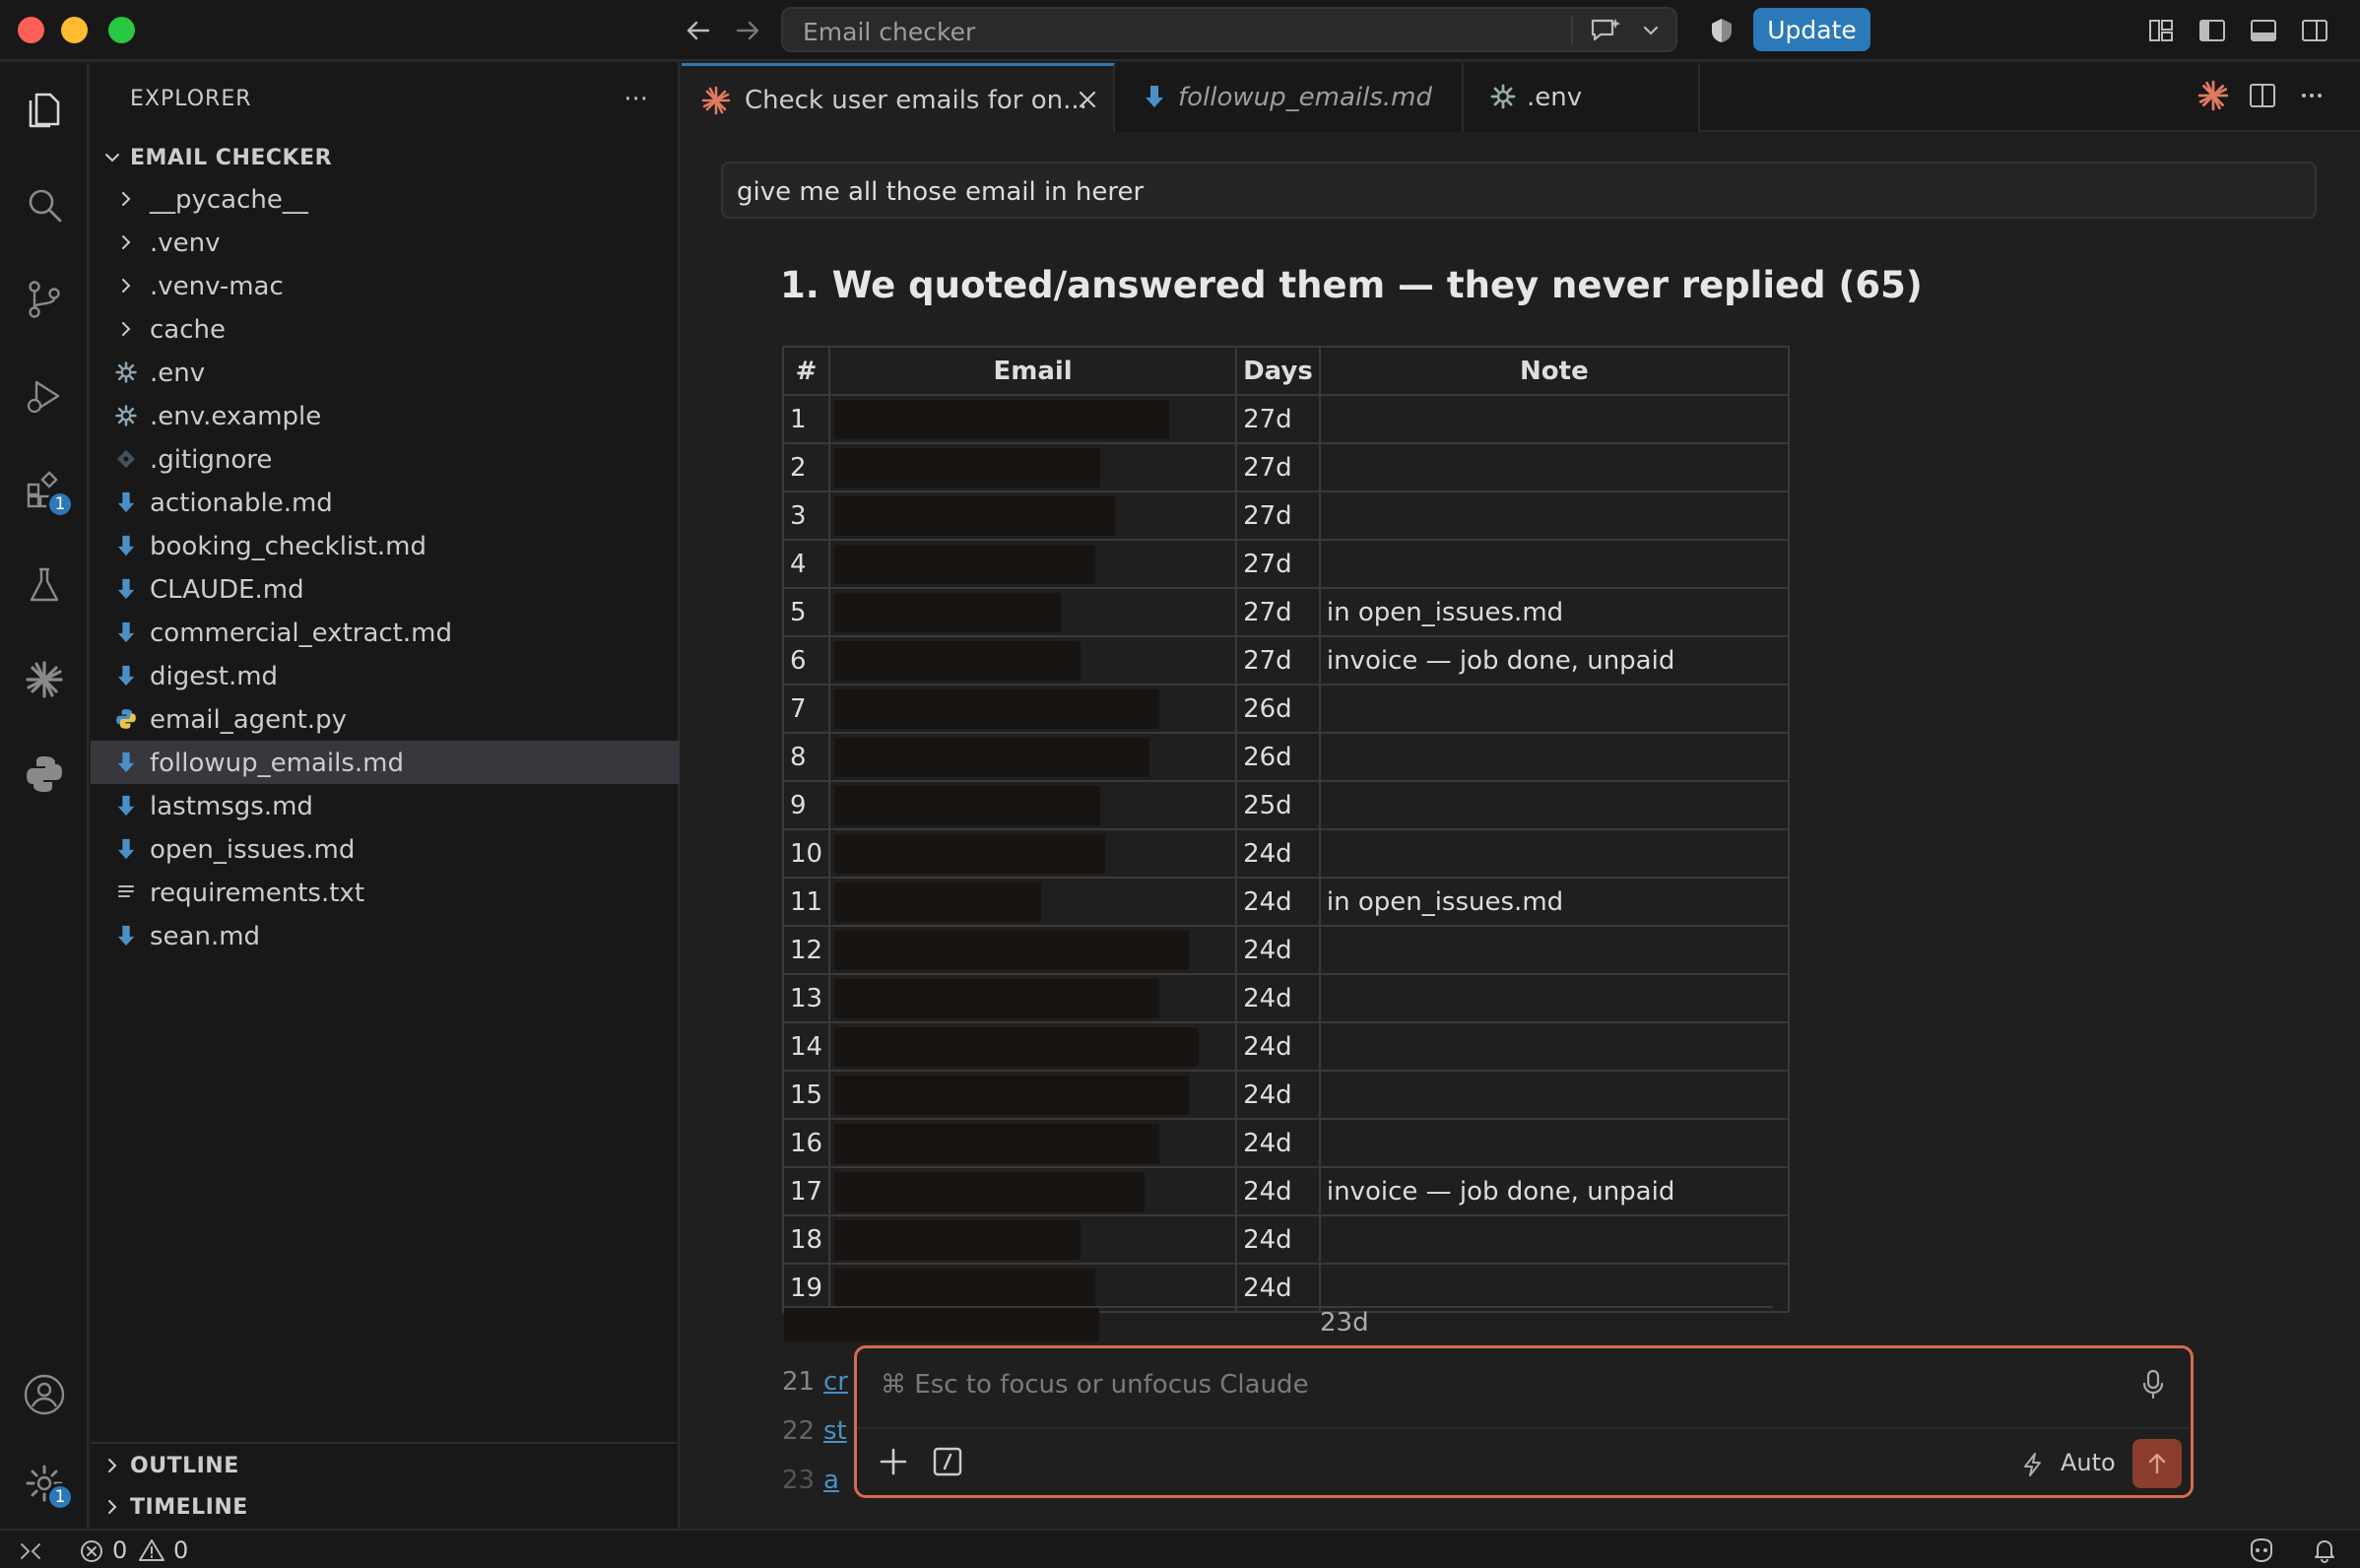 The height and width of the screenshot is (1568, 2360). What do you see at coordinates (151, 1550) in the screenshot?
I see `warning-icon` at bounding box center [151, 1550].